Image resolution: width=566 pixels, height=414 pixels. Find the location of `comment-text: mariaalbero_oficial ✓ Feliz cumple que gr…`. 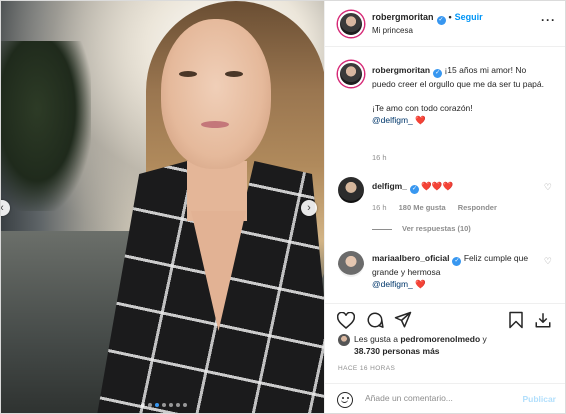

comment-text: mariaalbero_oficial ✓ Feliz cumple que gr… is located at coordinates (458, 271).